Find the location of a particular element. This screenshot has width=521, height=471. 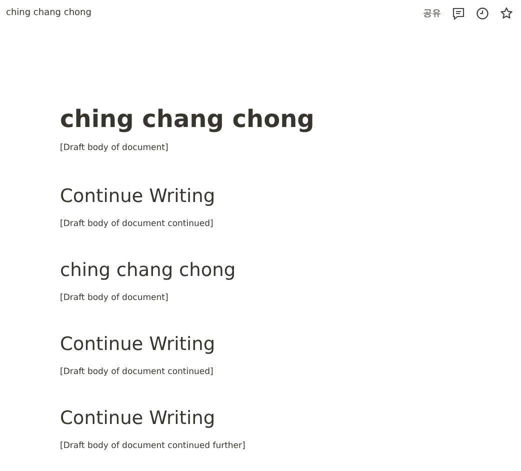

comment-icon is located at coordinates (458, 13).